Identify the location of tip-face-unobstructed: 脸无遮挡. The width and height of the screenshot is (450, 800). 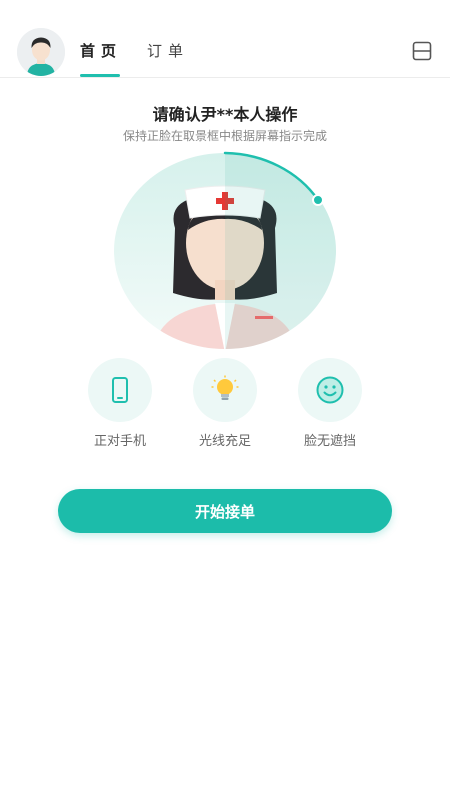
(330, 403).